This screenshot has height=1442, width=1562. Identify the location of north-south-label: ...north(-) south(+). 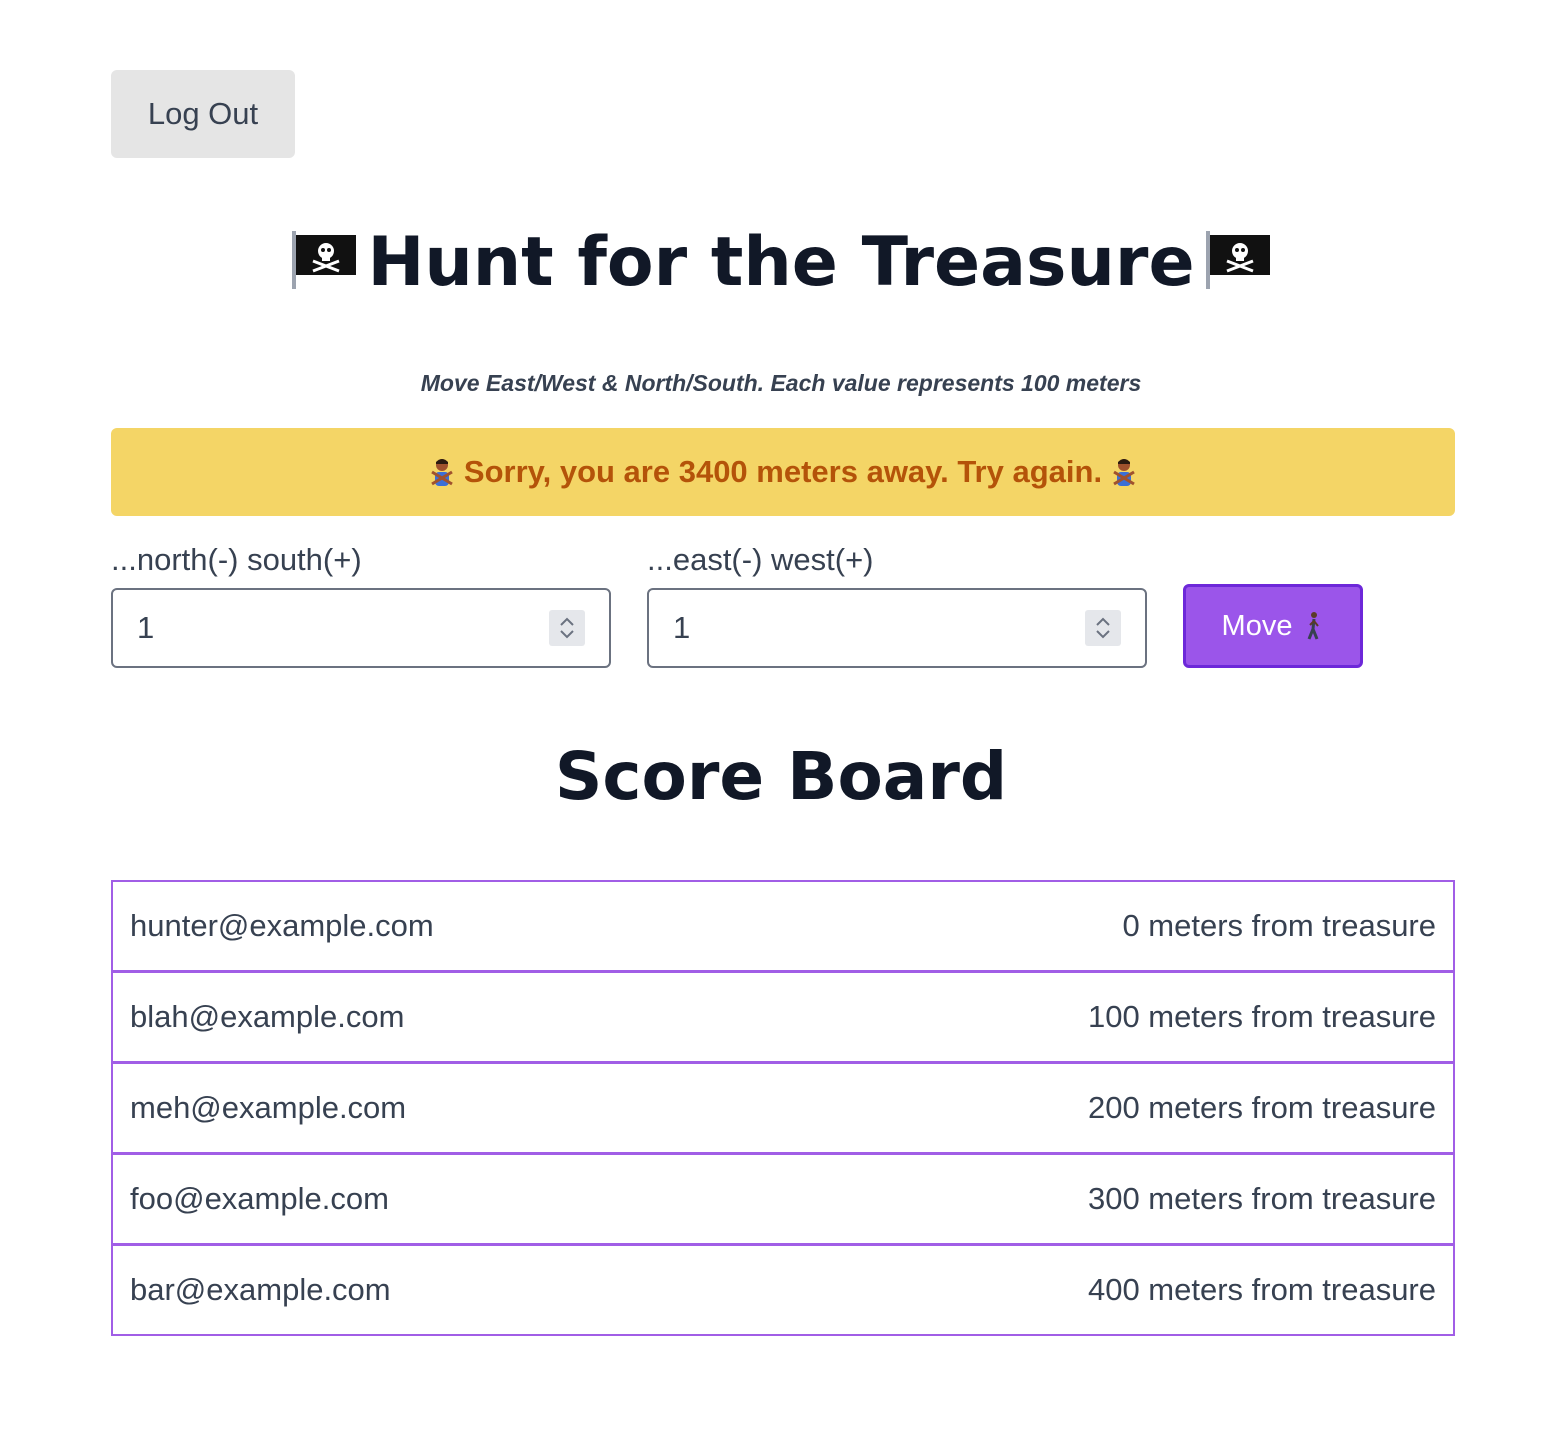
(236, 559).